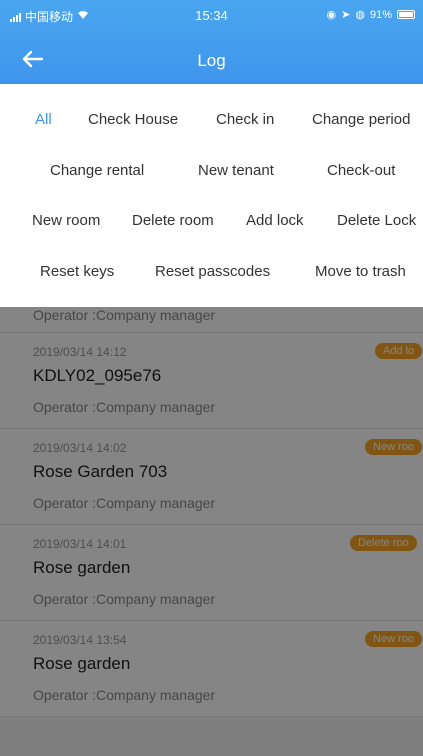  I want to click on filter-change-rental: Change rental, so click(97, 170).